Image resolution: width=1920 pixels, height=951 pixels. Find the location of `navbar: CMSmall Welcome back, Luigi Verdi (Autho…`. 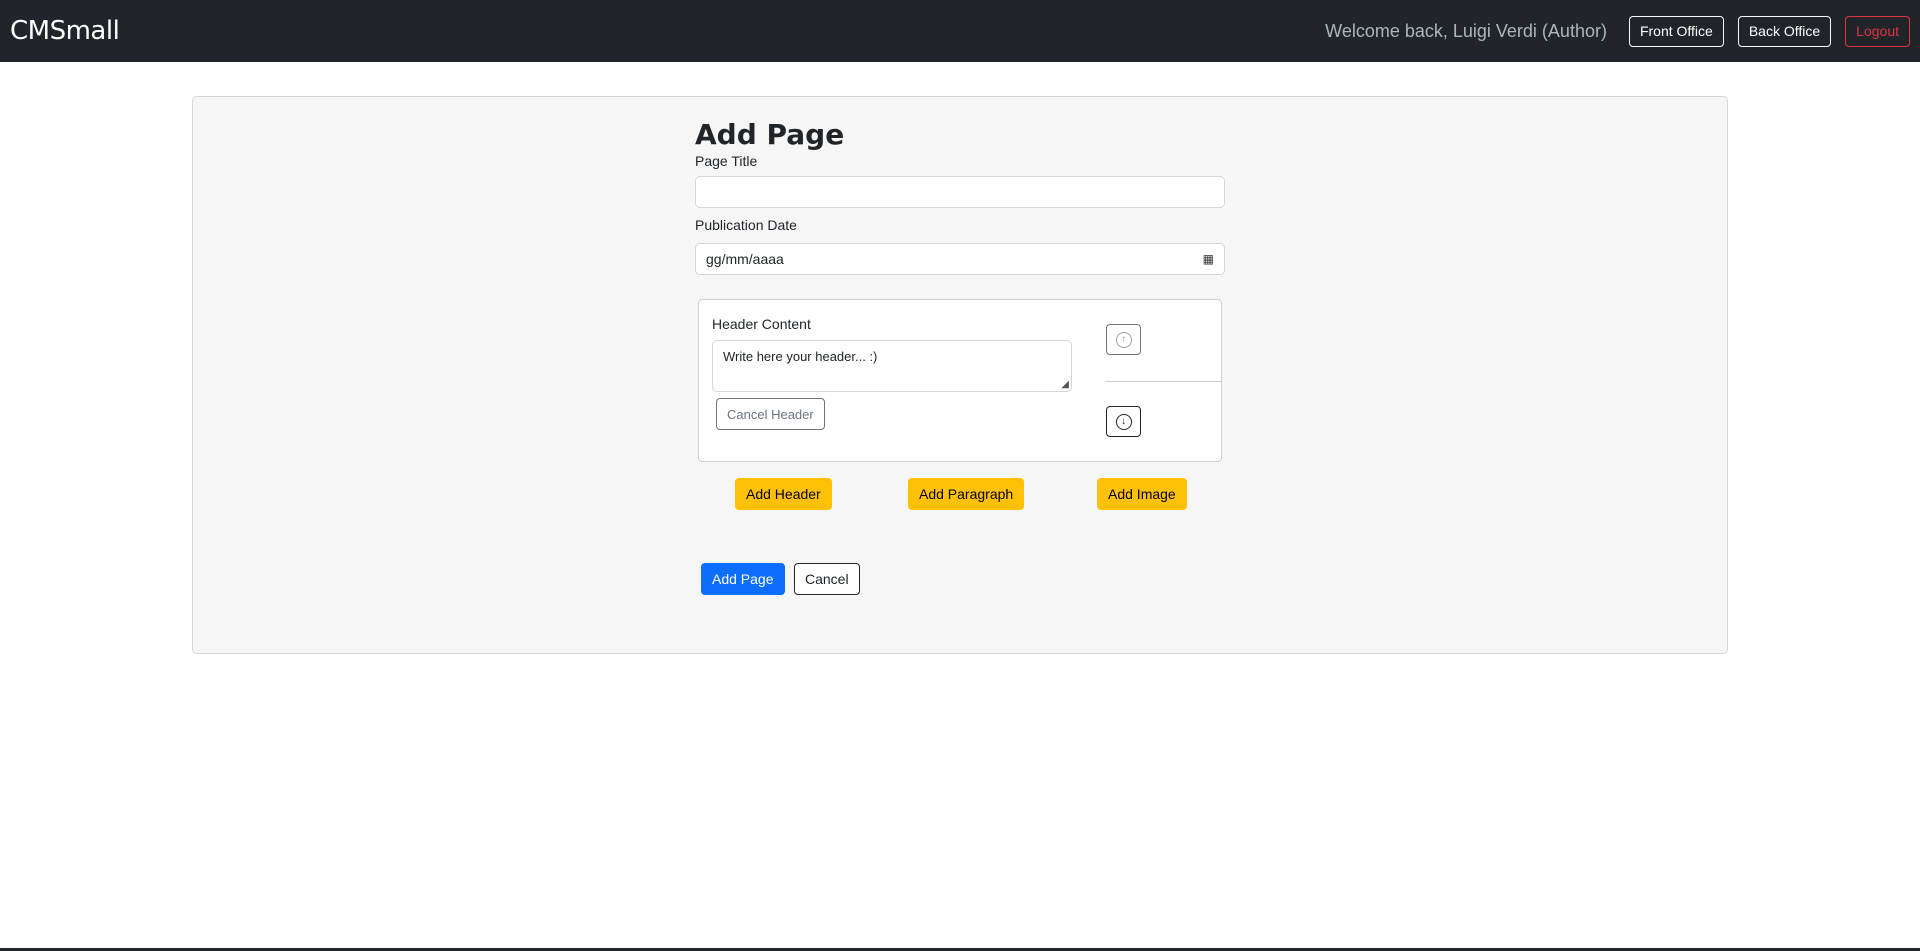

navbar: CMSmall Welcome back, Luigi Verdi (Autho… is located at coordinates (960, 31).